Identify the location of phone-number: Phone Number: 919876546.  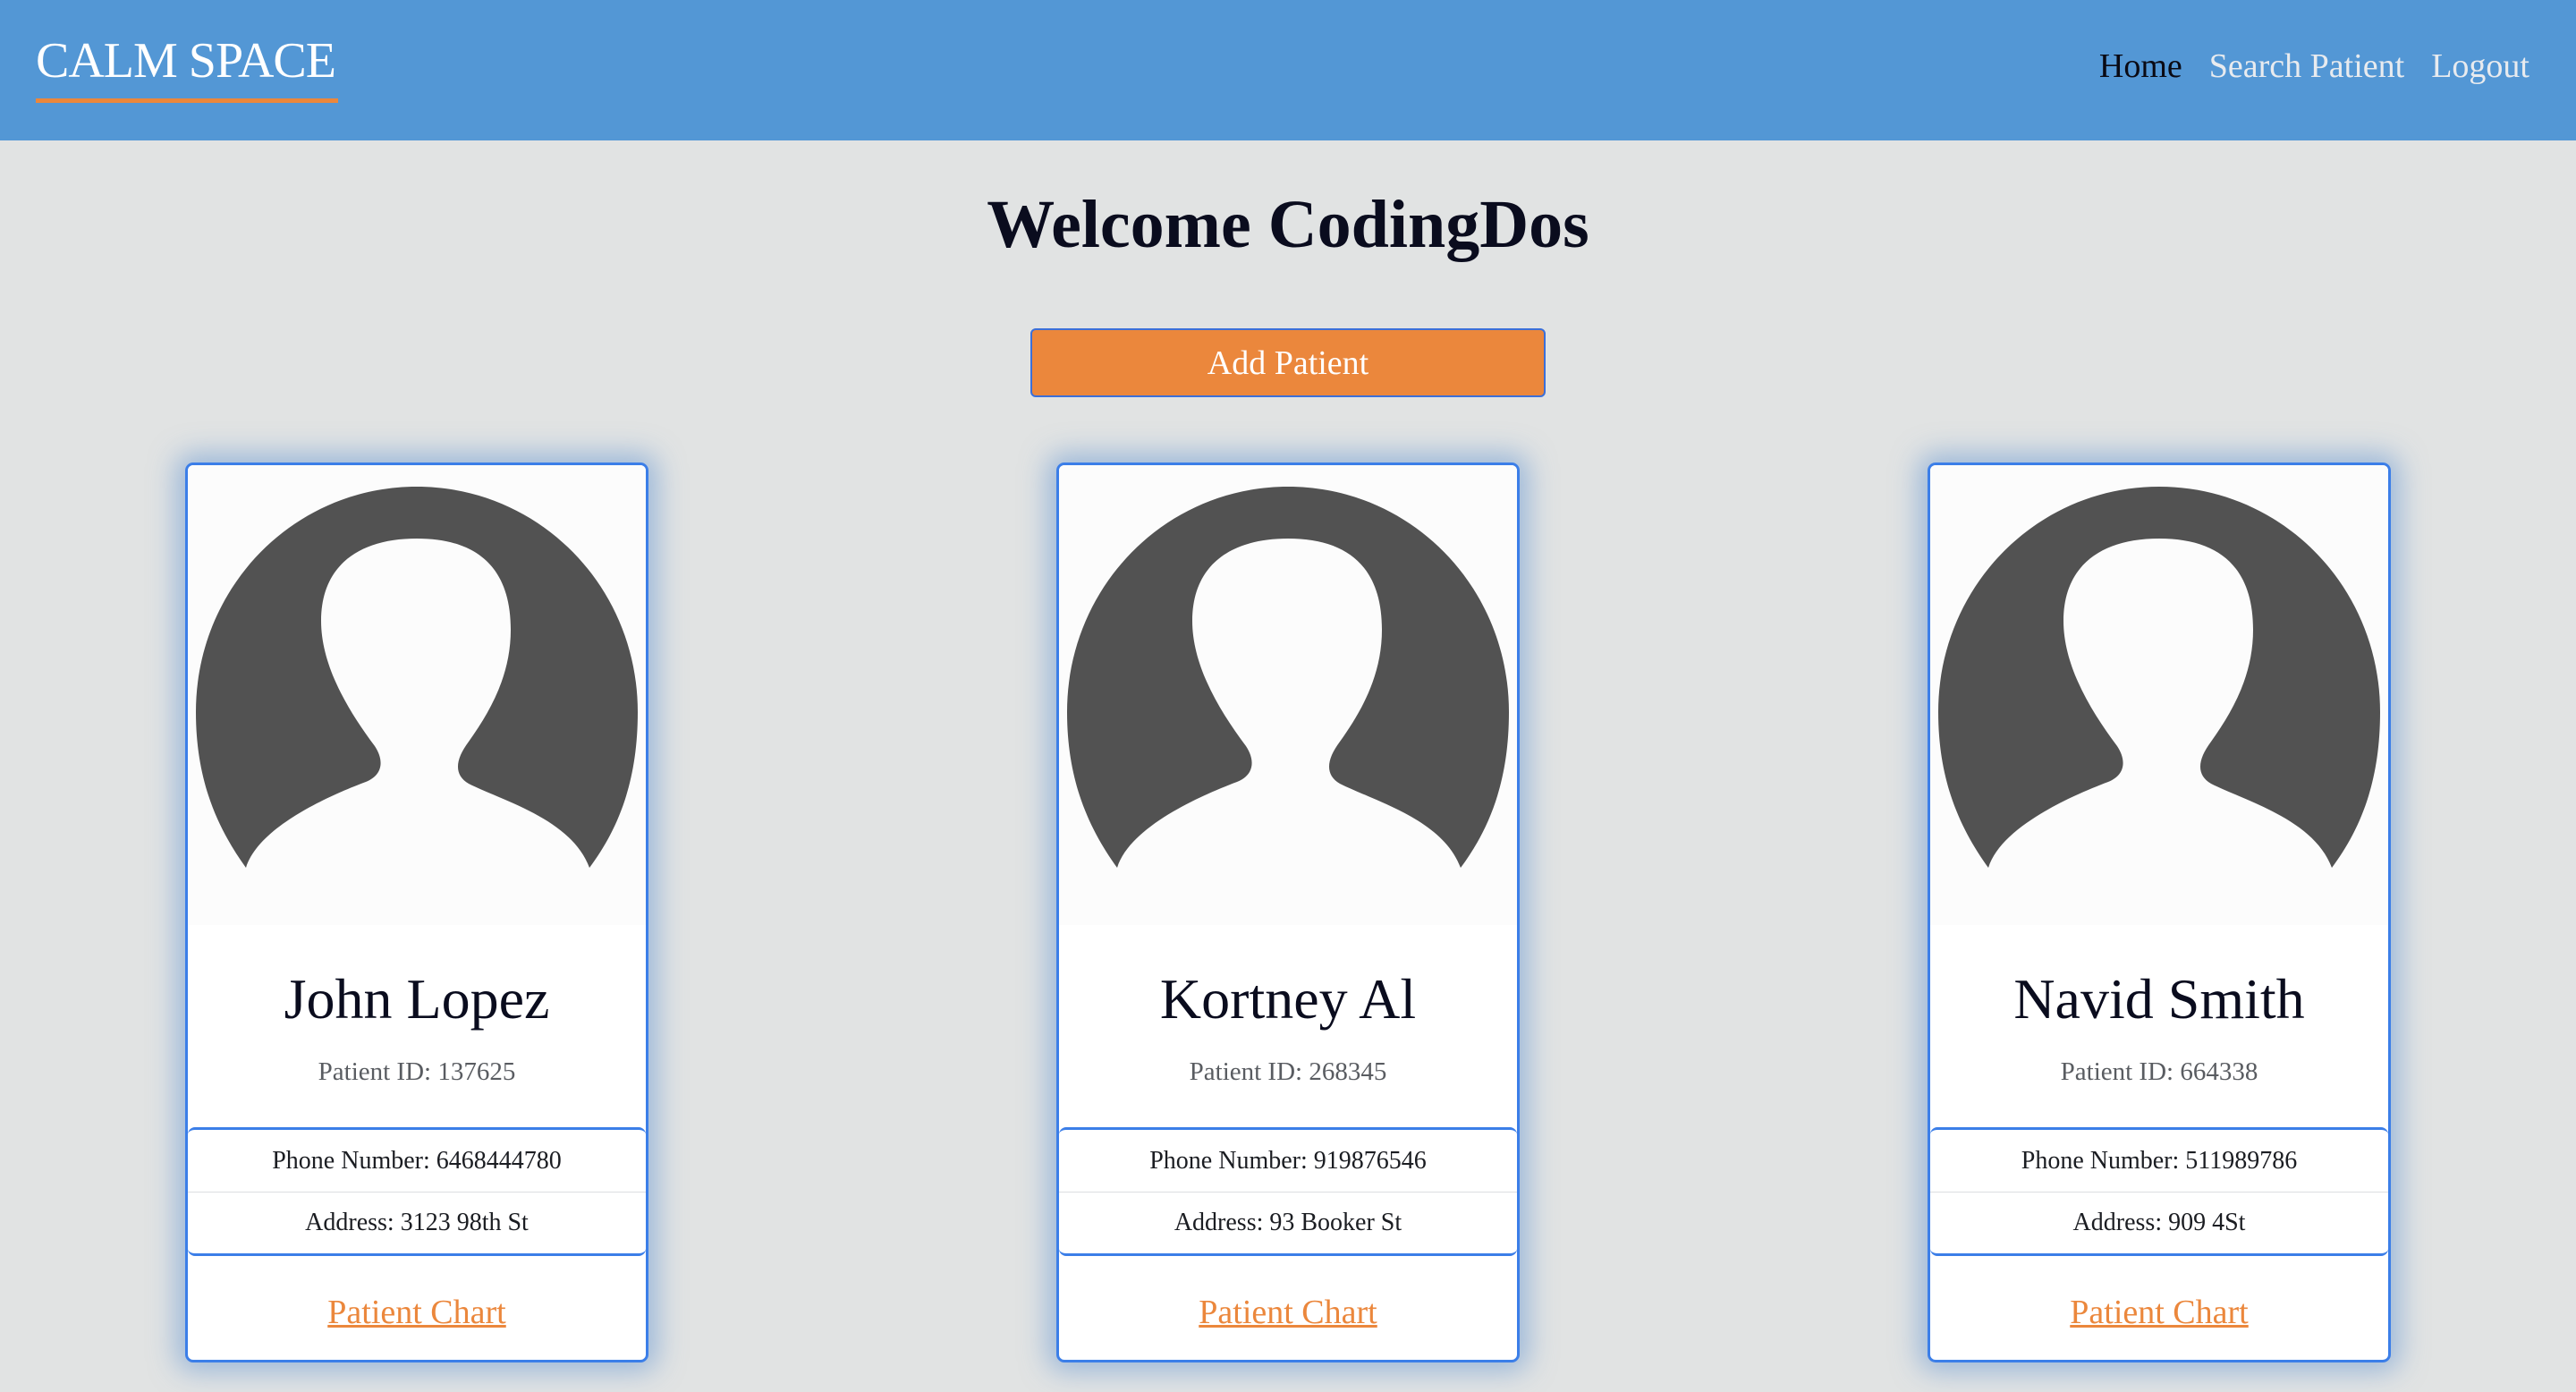
(1288, 1160).